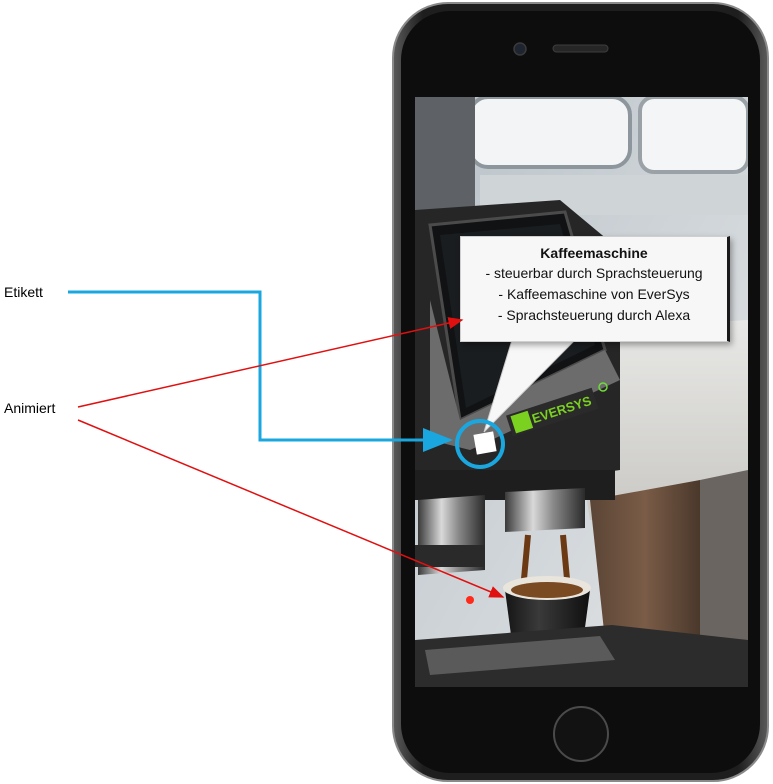 The width and height of the screenshot is (773, 784). What do you see at coordinates (580, 48) in the screenshot?
I see `speaker-grill` at bounding box center [580, 48].